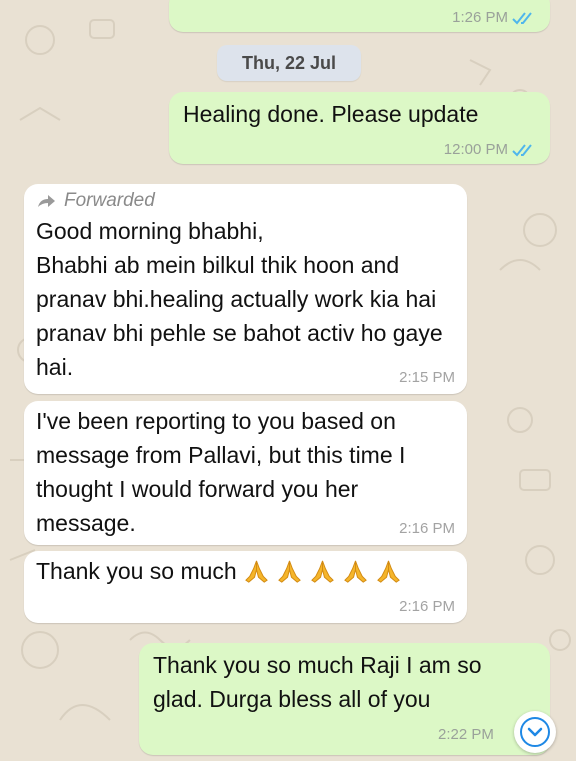 This screenshot has height=761, width=576. I want to click on message-bubble-outgoing: Healing done. Please update 12:00 PM, so click(359, 128).